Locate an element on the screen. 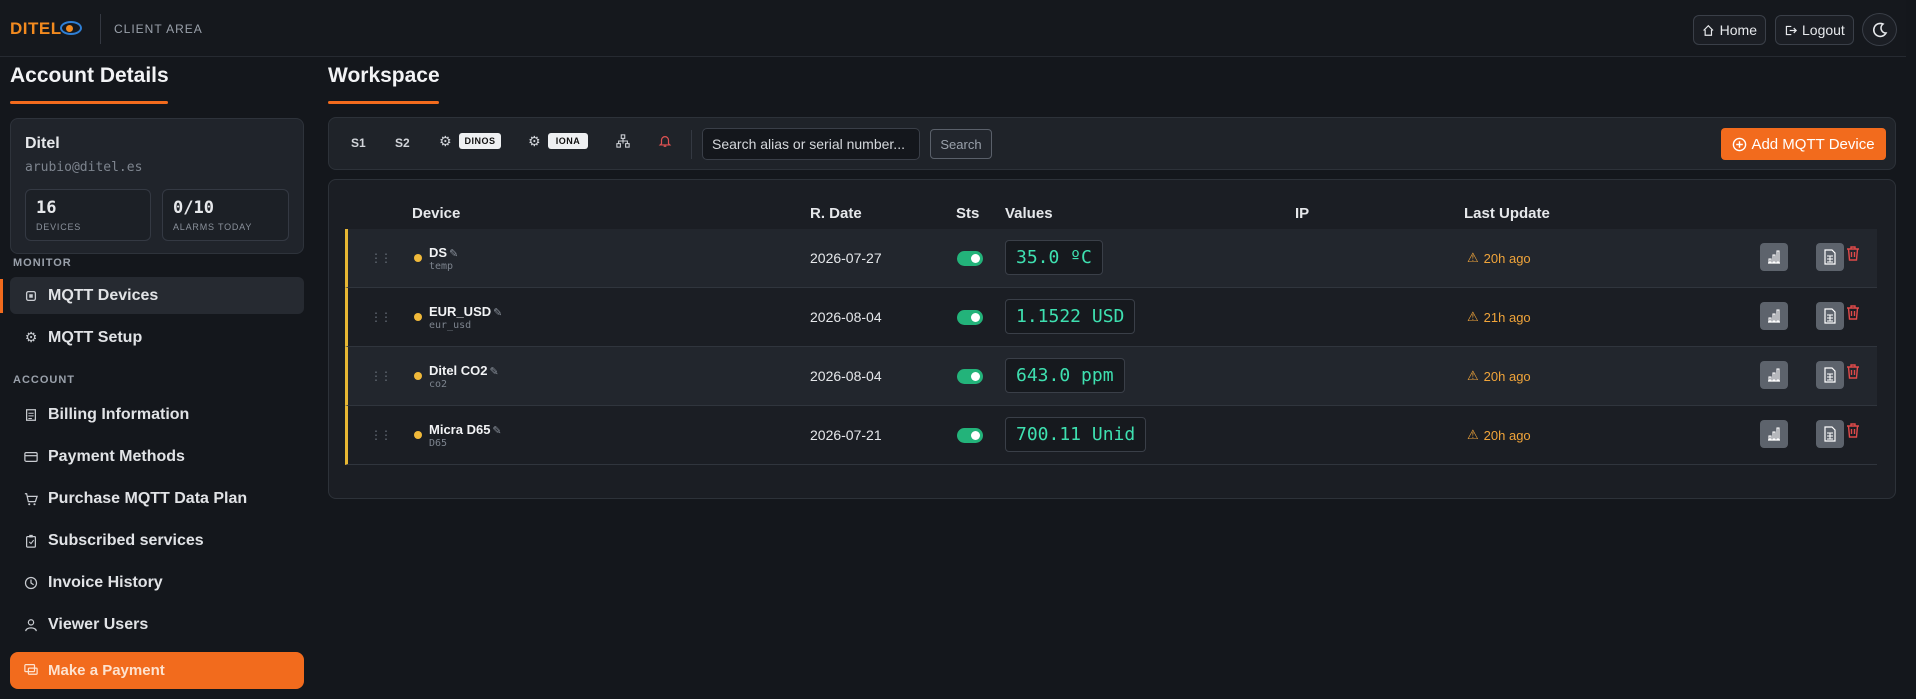 The height and width of the screenshot is (699, 1916). sidebar-item-billing-information: Billing Information is located at coordinates (157, 414).